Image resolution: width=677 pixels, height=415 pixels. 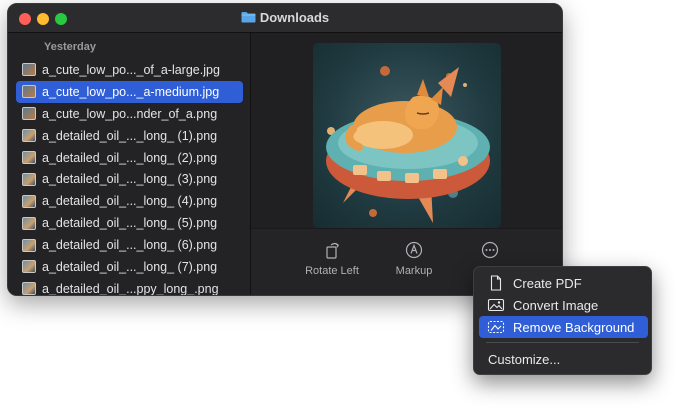 I want to click on convert-image-icon, so click(x=496, y=305).